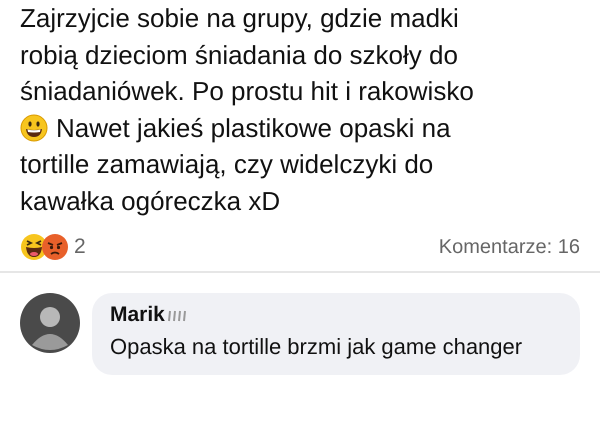 The width and height of the screenshot is (600, 441). I want to click on post-text-line: śniadaniówek. Po prostu hit i rakowisko, so click(247, 91).